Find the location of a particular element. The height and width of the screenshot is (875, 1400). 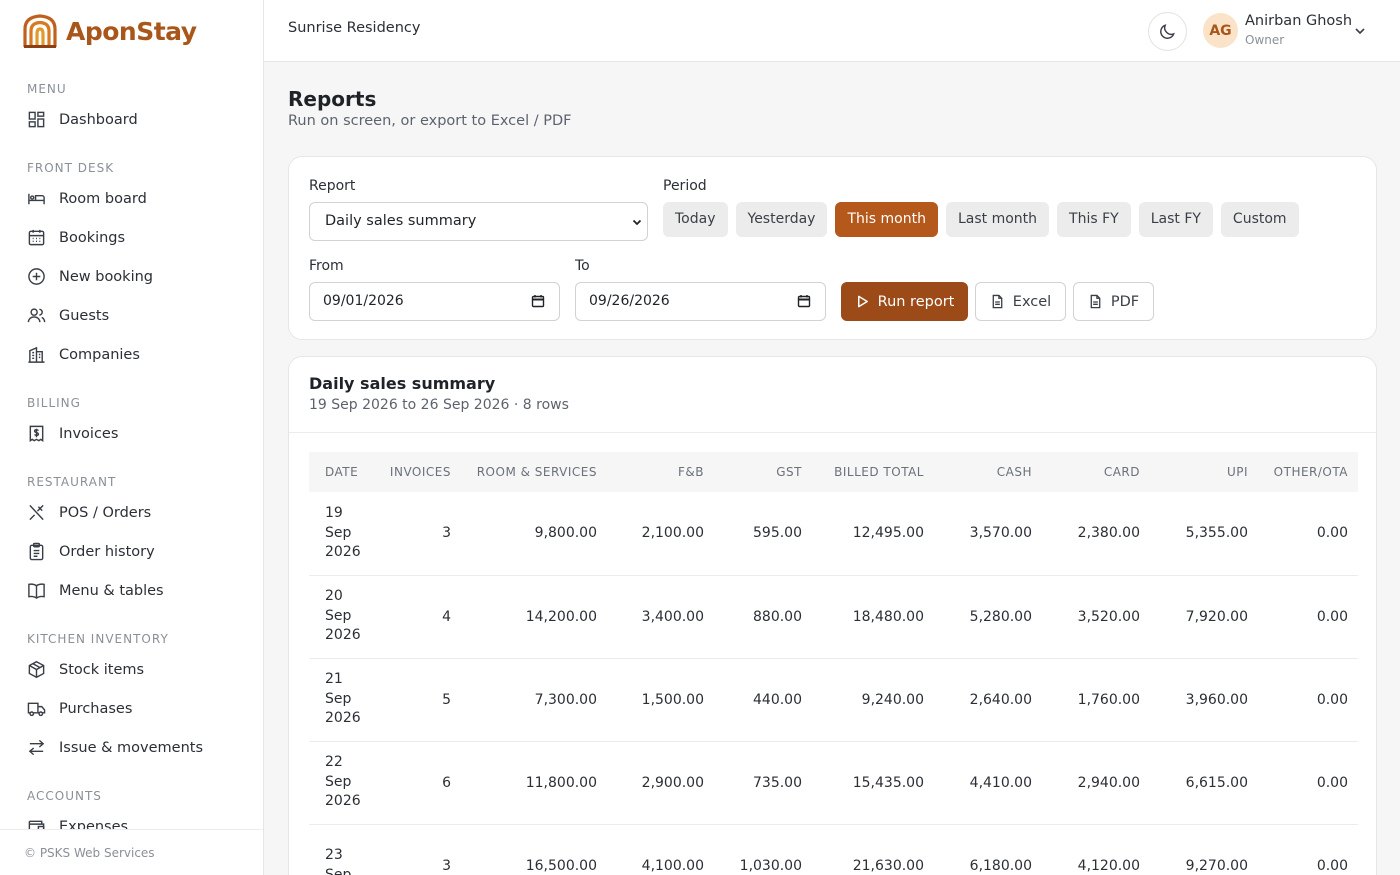

brand-logo: AponStay is located at coordinates (109, 31).